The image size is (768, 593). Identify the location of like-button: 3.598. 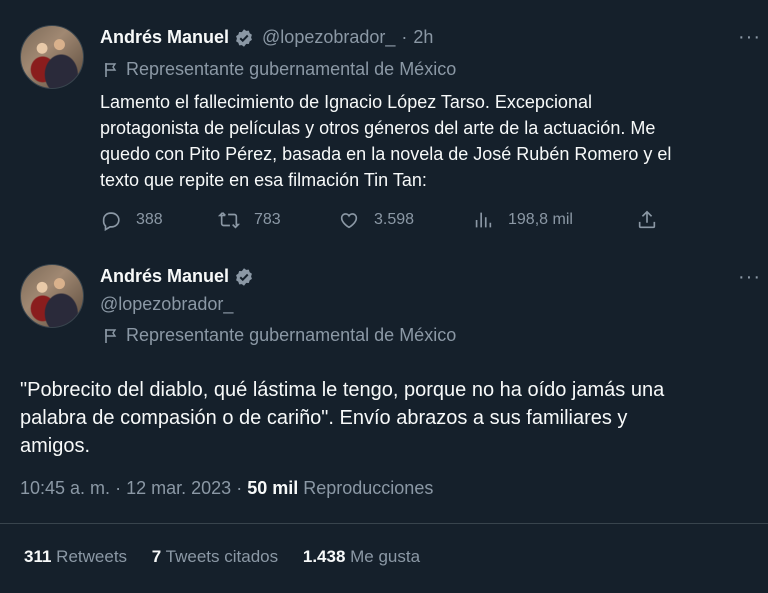
(376, 220).